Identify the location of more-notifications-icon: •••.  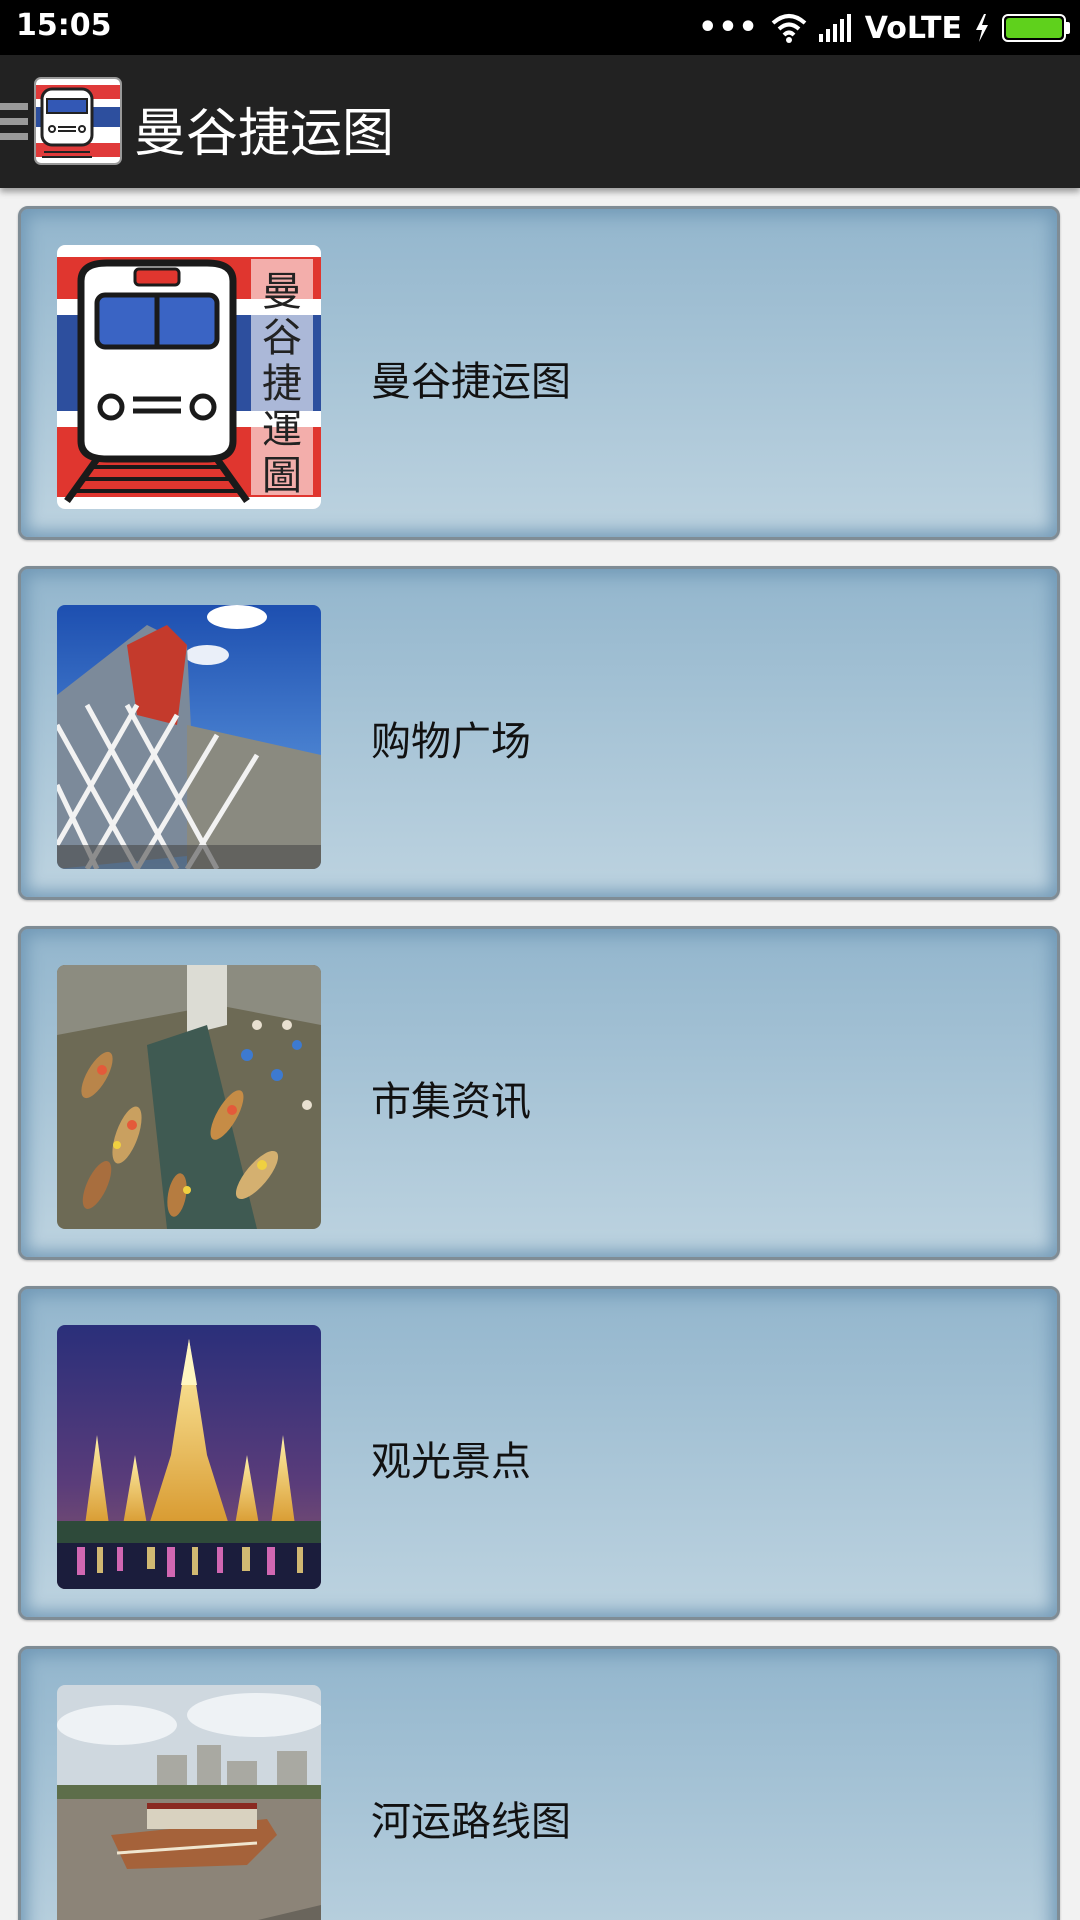
(728, 27).